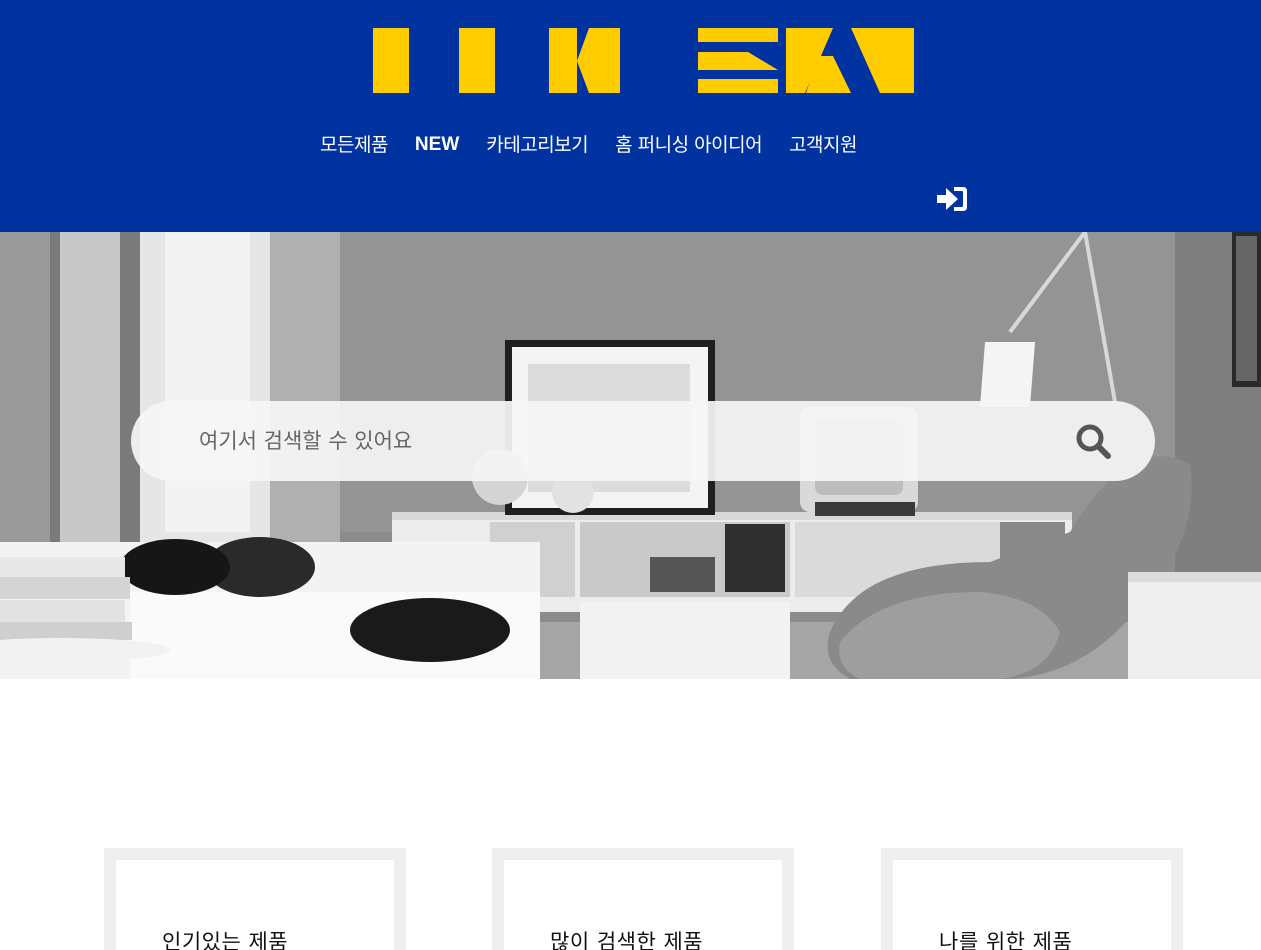  Describe the element at coordinates (823, 145) in the screenshot. I see `nav-item-customer-support: 고객지원` at that location.